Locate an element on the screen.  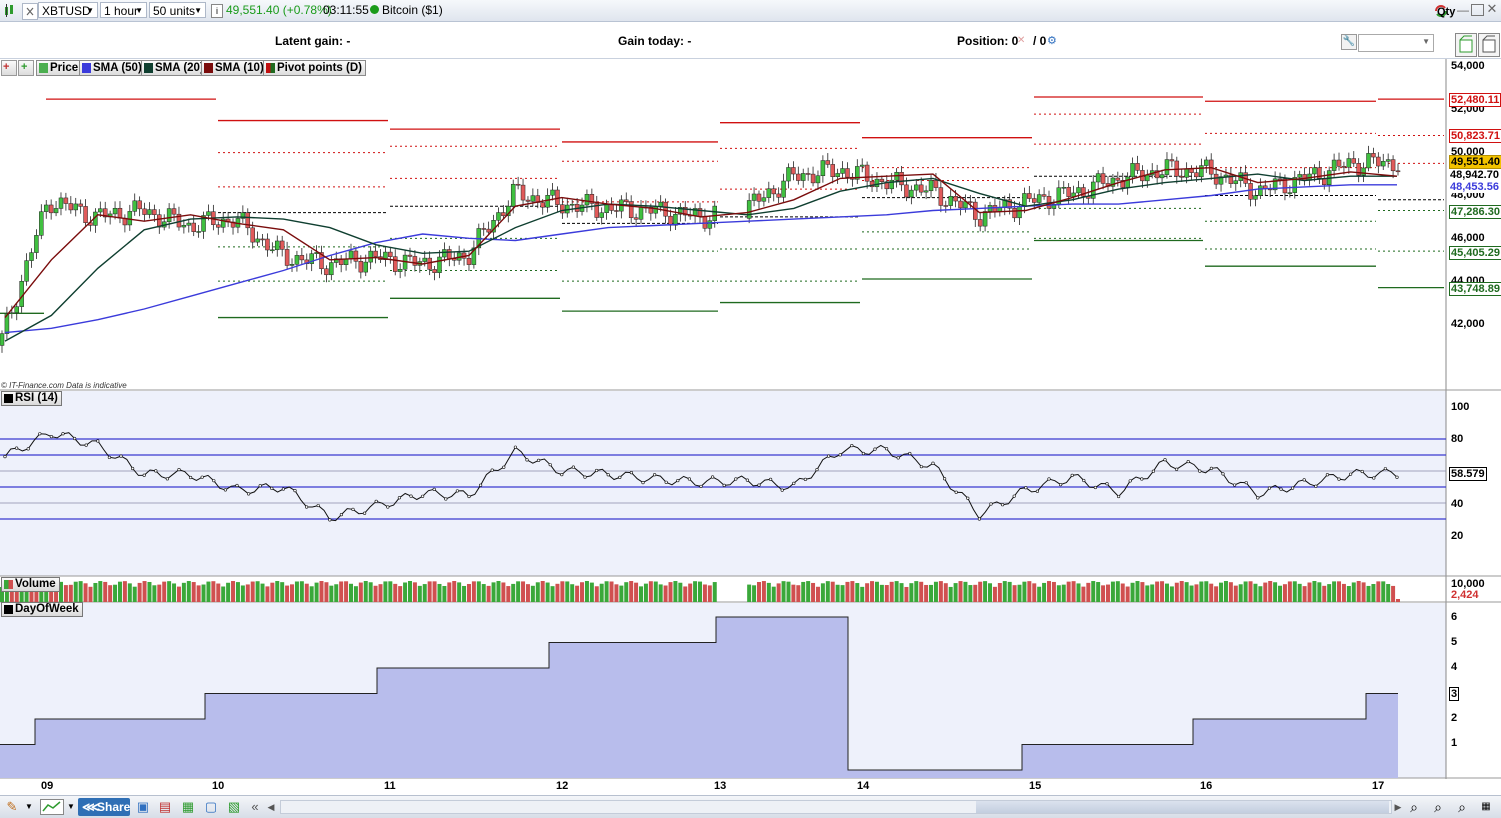
dow-axis-label: 2 is located at coordinates (1454, 718).